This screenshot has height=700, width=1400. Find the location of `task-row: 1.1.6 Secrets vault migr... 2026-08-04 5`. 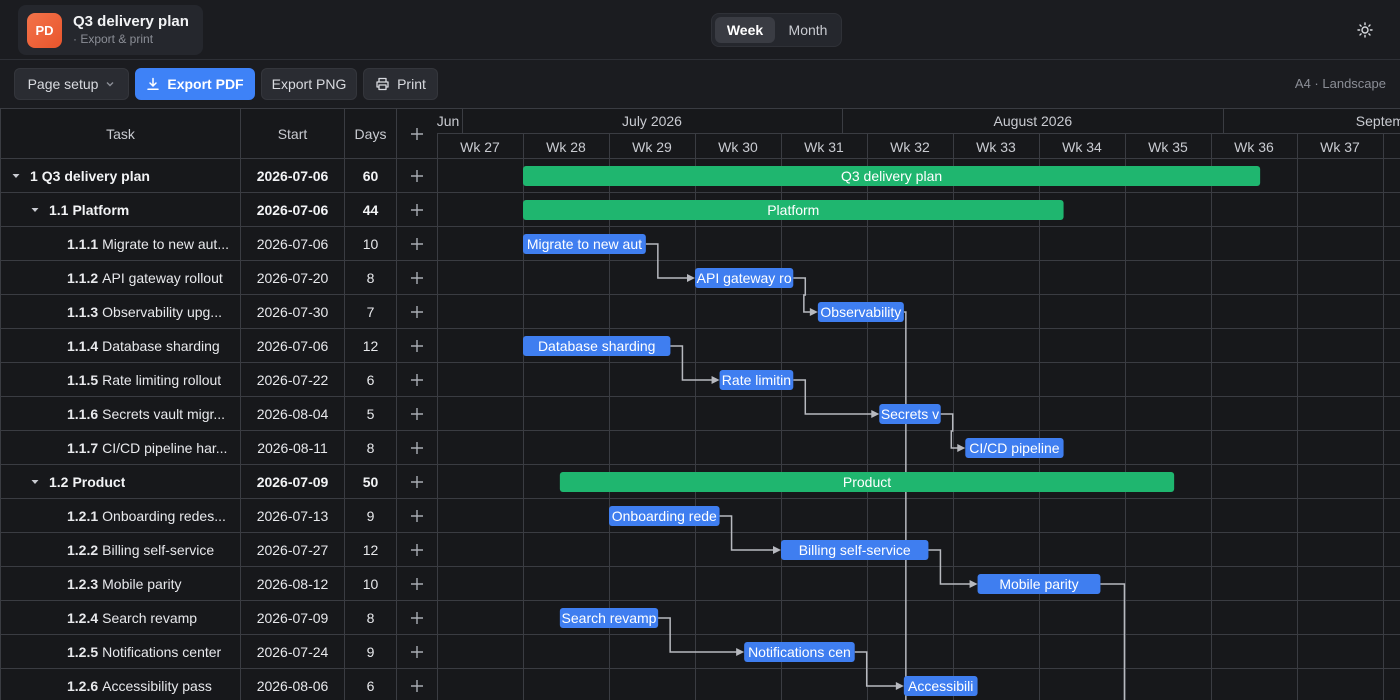

task-row: 1.1.6 Secrets vault migr... 2026-08-04 5 is located at coordinates (219, 414).